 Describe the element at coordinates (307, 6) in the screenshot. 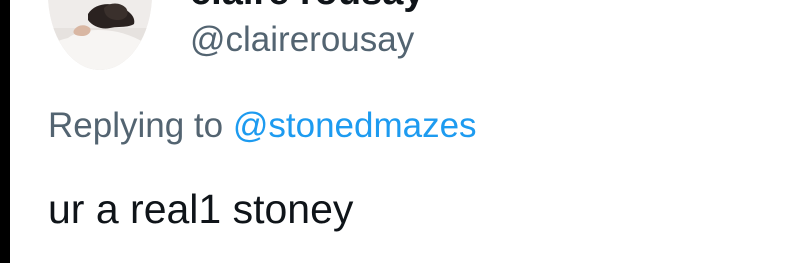

I see `author-display-name: claire rousay` at that location.